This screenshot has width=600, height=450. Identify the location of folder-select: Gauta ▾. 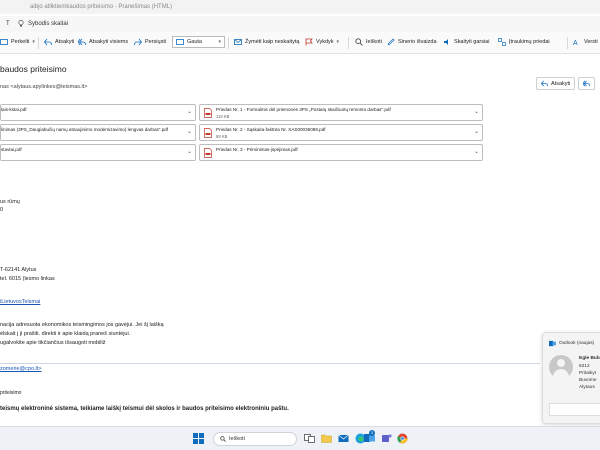
(198, 42).